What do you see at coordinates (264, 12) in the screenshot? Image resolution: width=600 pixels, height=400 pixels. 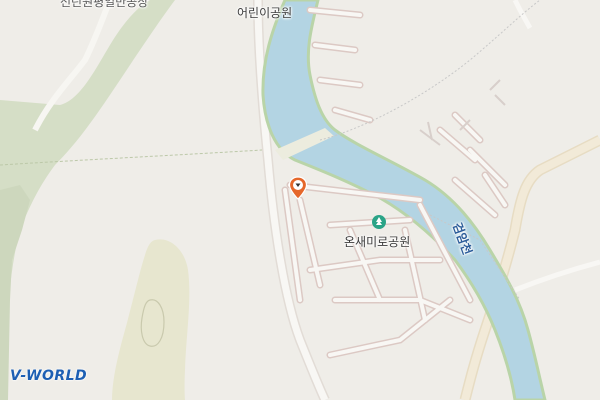 I see `place-label-childrens-park: 어린이공원` at bounding box center [264, 12].